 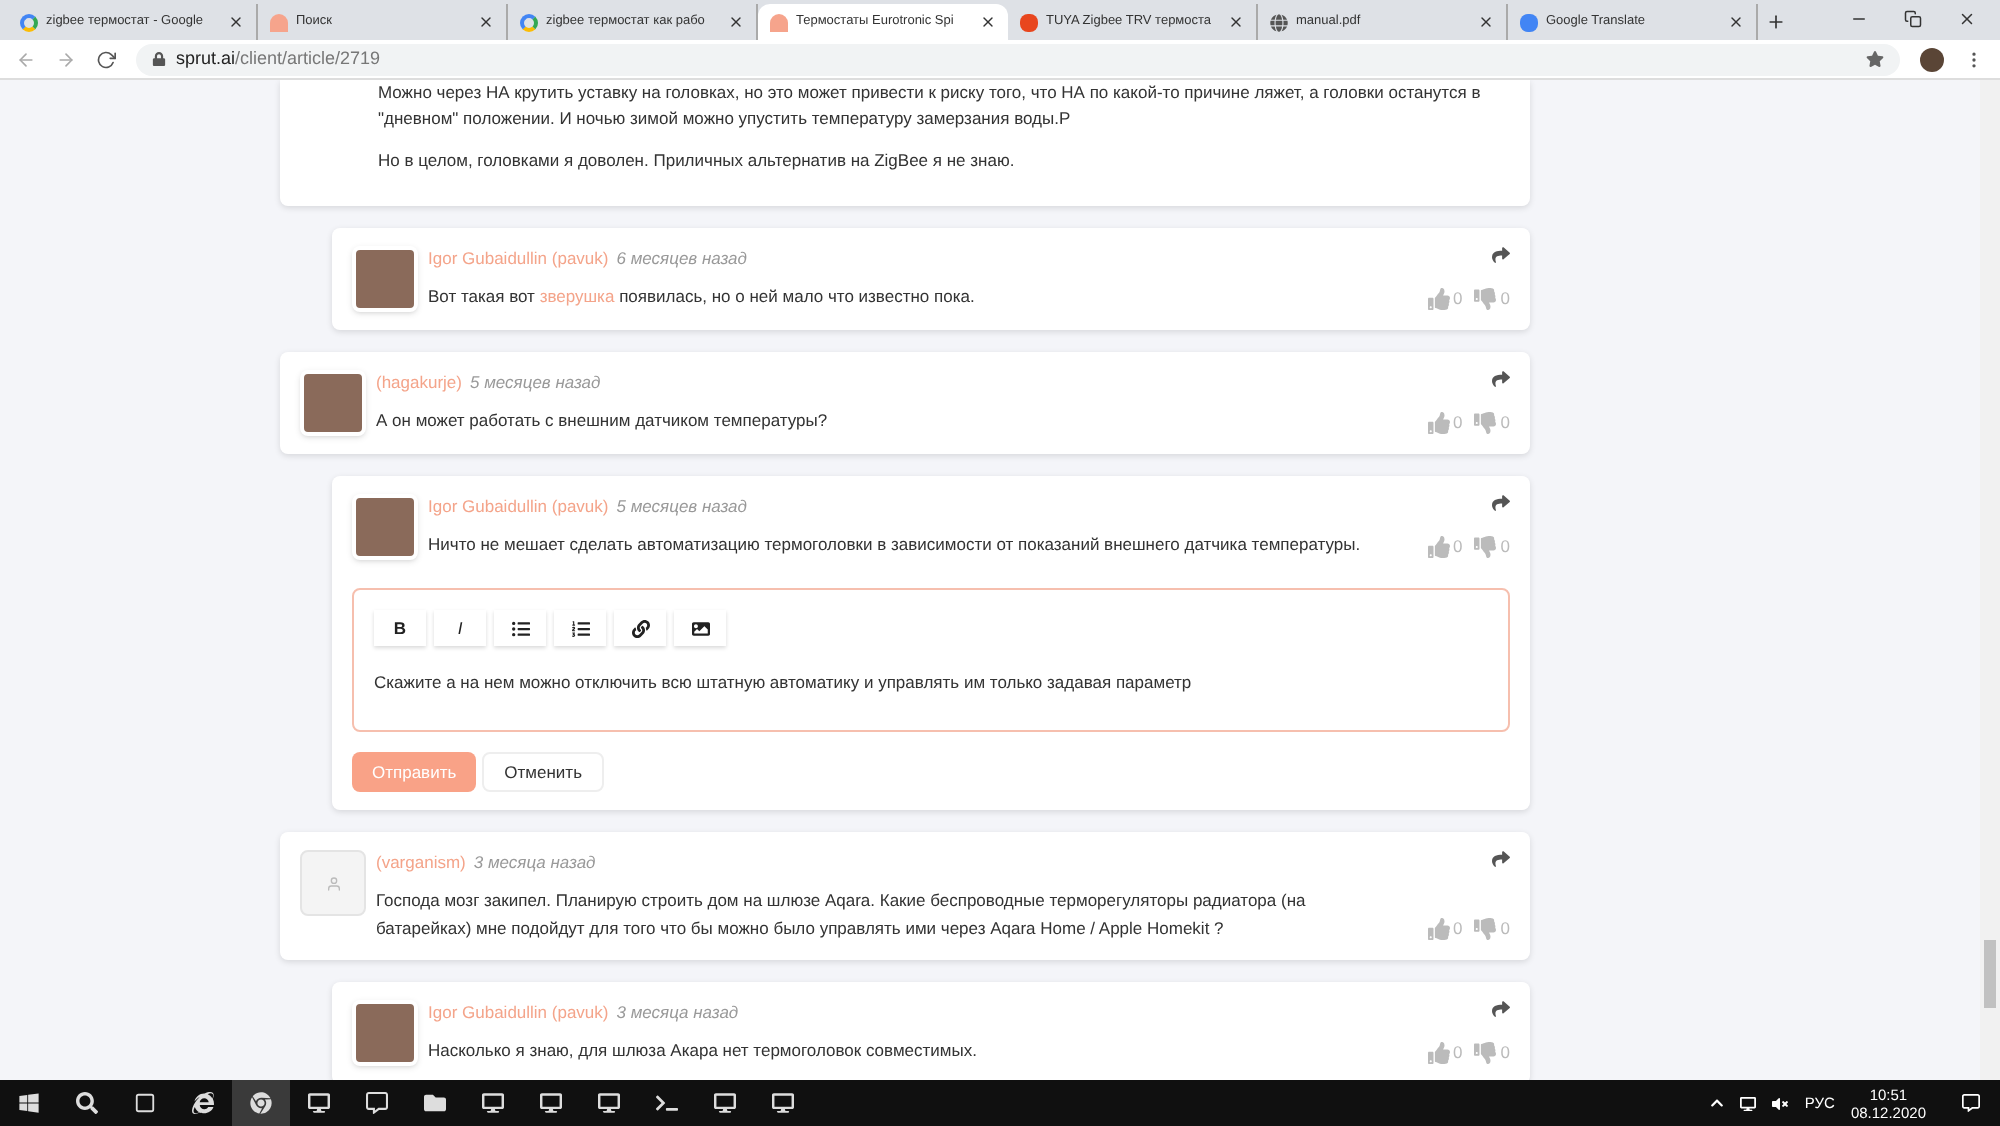 What do you see at coordinates (842, 914) in the screenshot?
I see `comment-text: Господа мозг закипел. Планирую строить дом на шлюзе Aqara. Какие беспроводные терморегуляторы радиатора (на батарейках) мне подойдут для того что бы можно было управлять ими через Aqara Home / Apple Homekit ?` at bounding box center [842, 914].